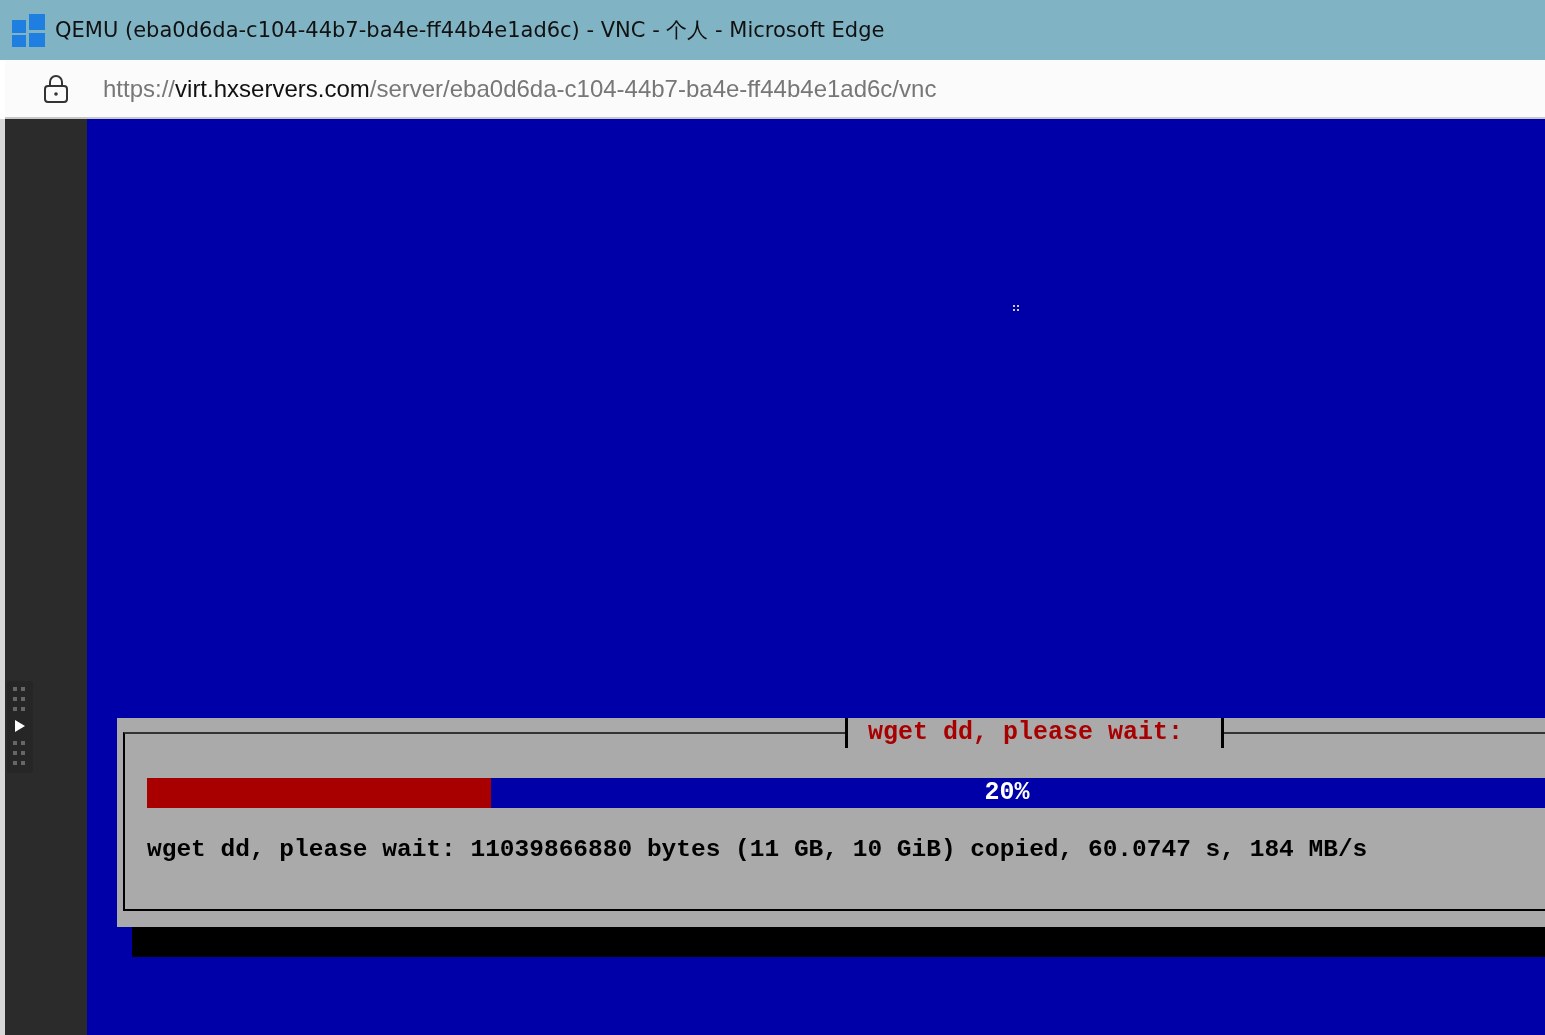 Image resolution: width=1545 pixels, height=1035 pixels. I want to click on dialog-title: wget dd, please wait:, so click(1035, 733).